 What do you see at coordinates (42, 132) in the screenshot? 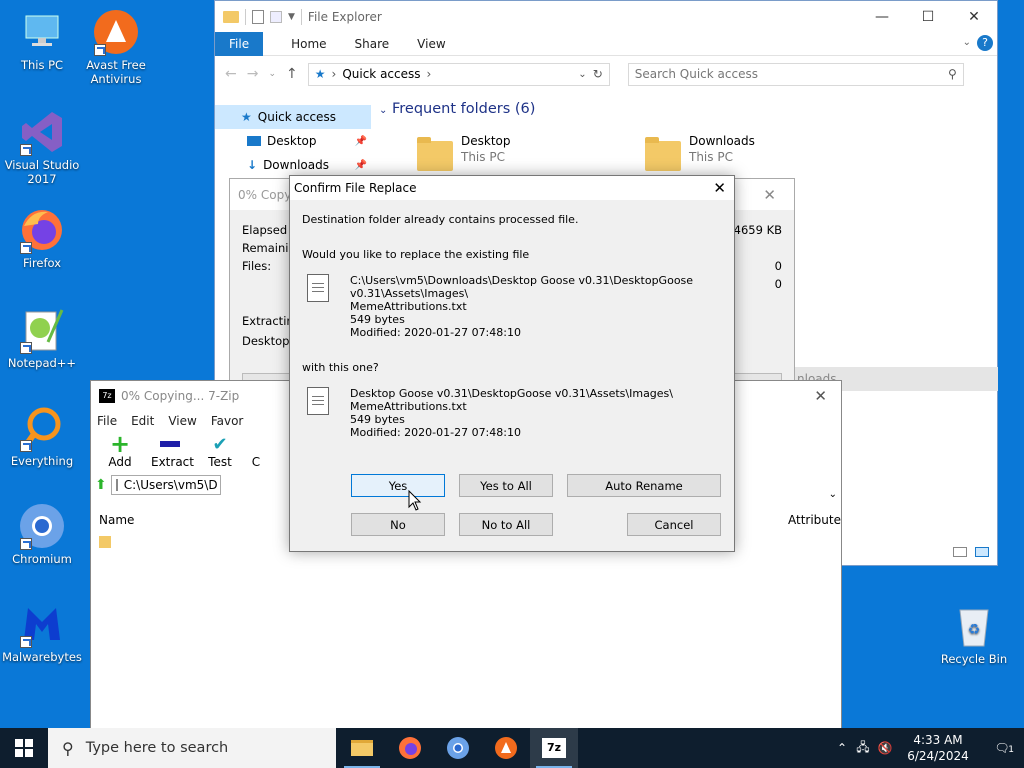
I see `visual-studio-icon` at bounding box center [42, 132].